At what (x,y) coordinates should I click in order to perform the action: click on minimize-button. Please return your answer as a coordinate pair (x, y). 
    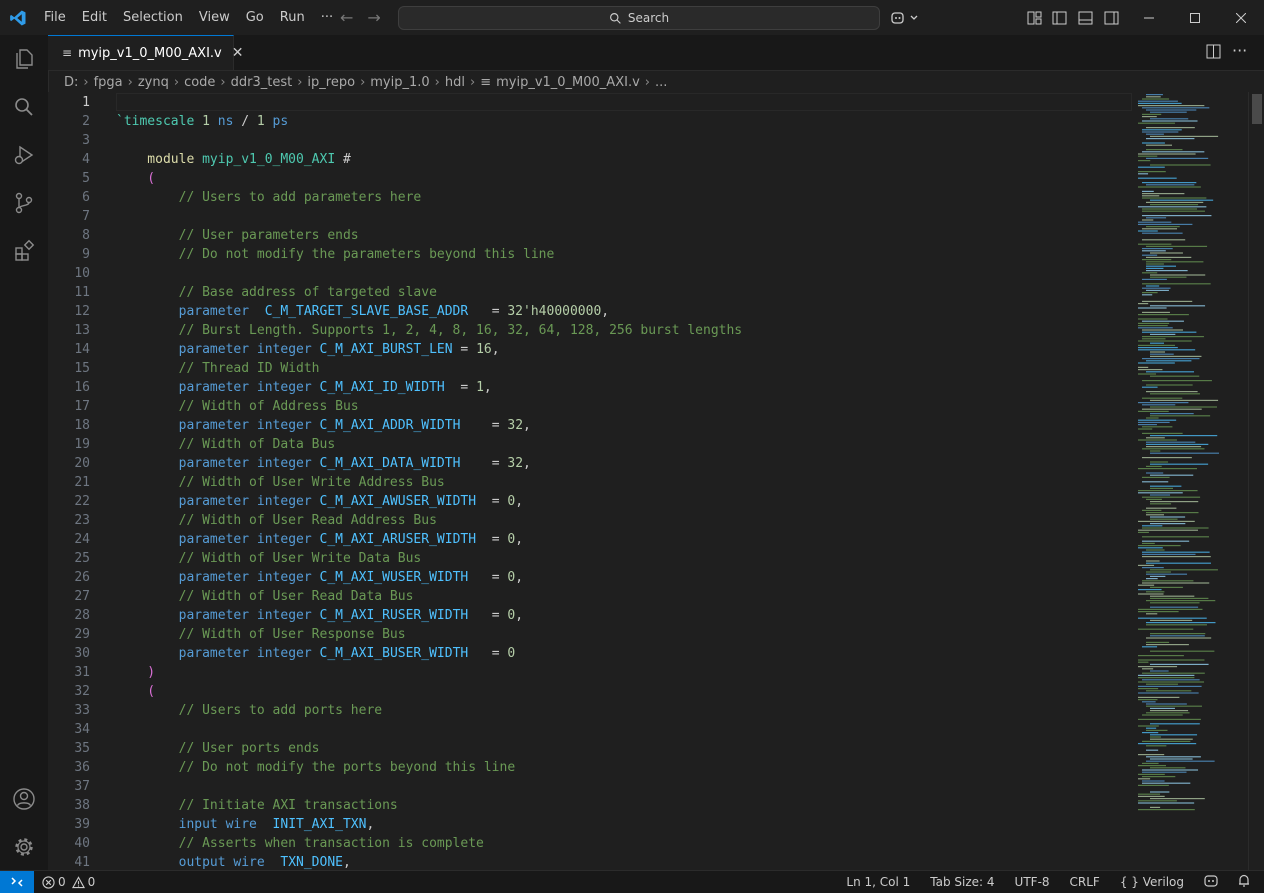
    Looking at the image, I should click on (1149, 17).